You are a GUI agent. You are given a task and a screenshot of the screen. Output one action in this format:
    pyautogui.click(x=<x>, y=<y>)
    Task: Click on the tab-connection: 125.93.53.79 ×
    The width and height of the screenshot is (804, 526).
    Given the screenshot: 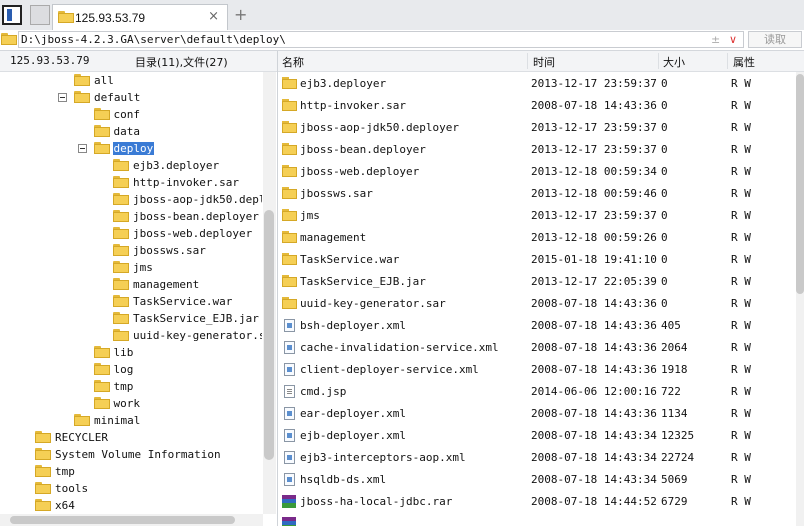 What is the action you would take?
    pyautogui.click(x=140, y=17)
    